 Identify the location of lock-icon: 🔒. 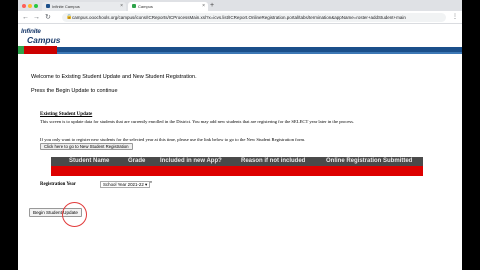
(69, 17).